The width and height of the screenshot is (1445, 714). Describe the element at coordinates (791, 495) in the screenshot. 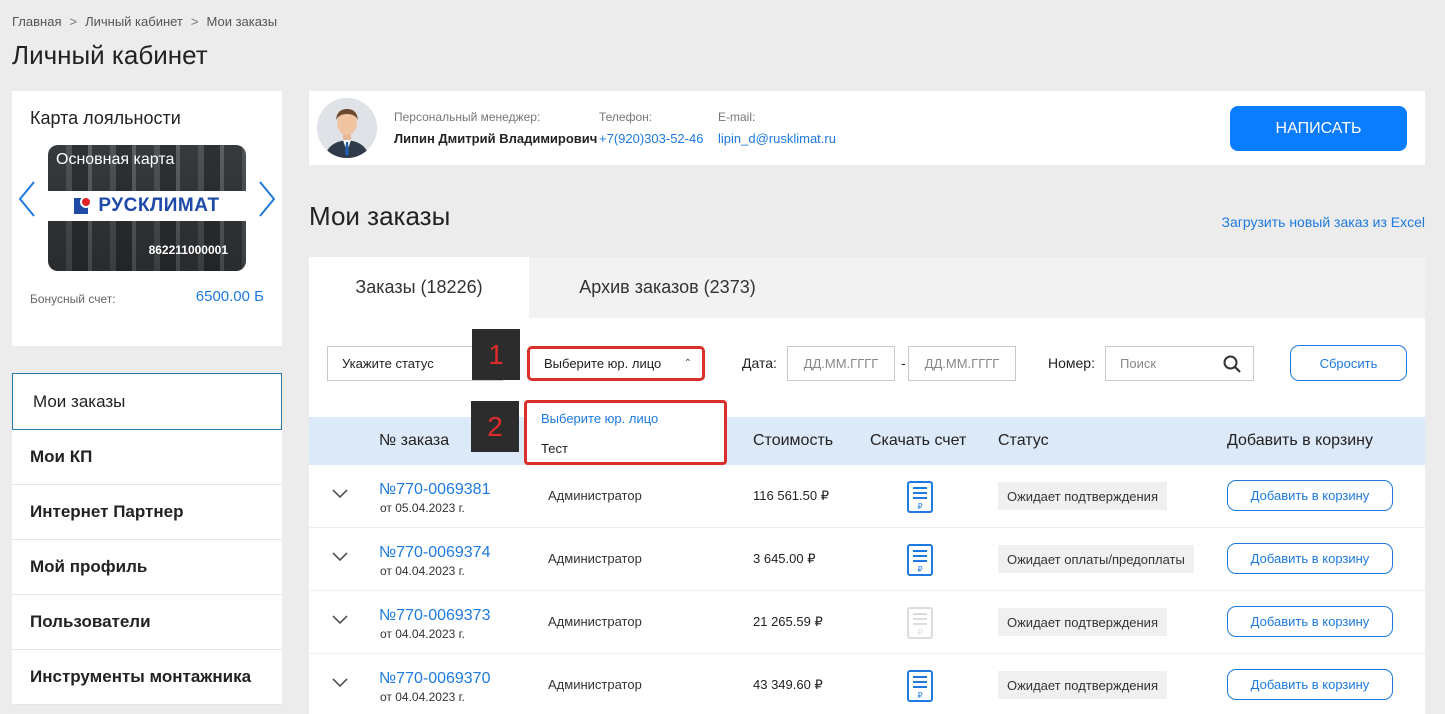

I see `order-cost: 116 561.50 ₽` at that location.